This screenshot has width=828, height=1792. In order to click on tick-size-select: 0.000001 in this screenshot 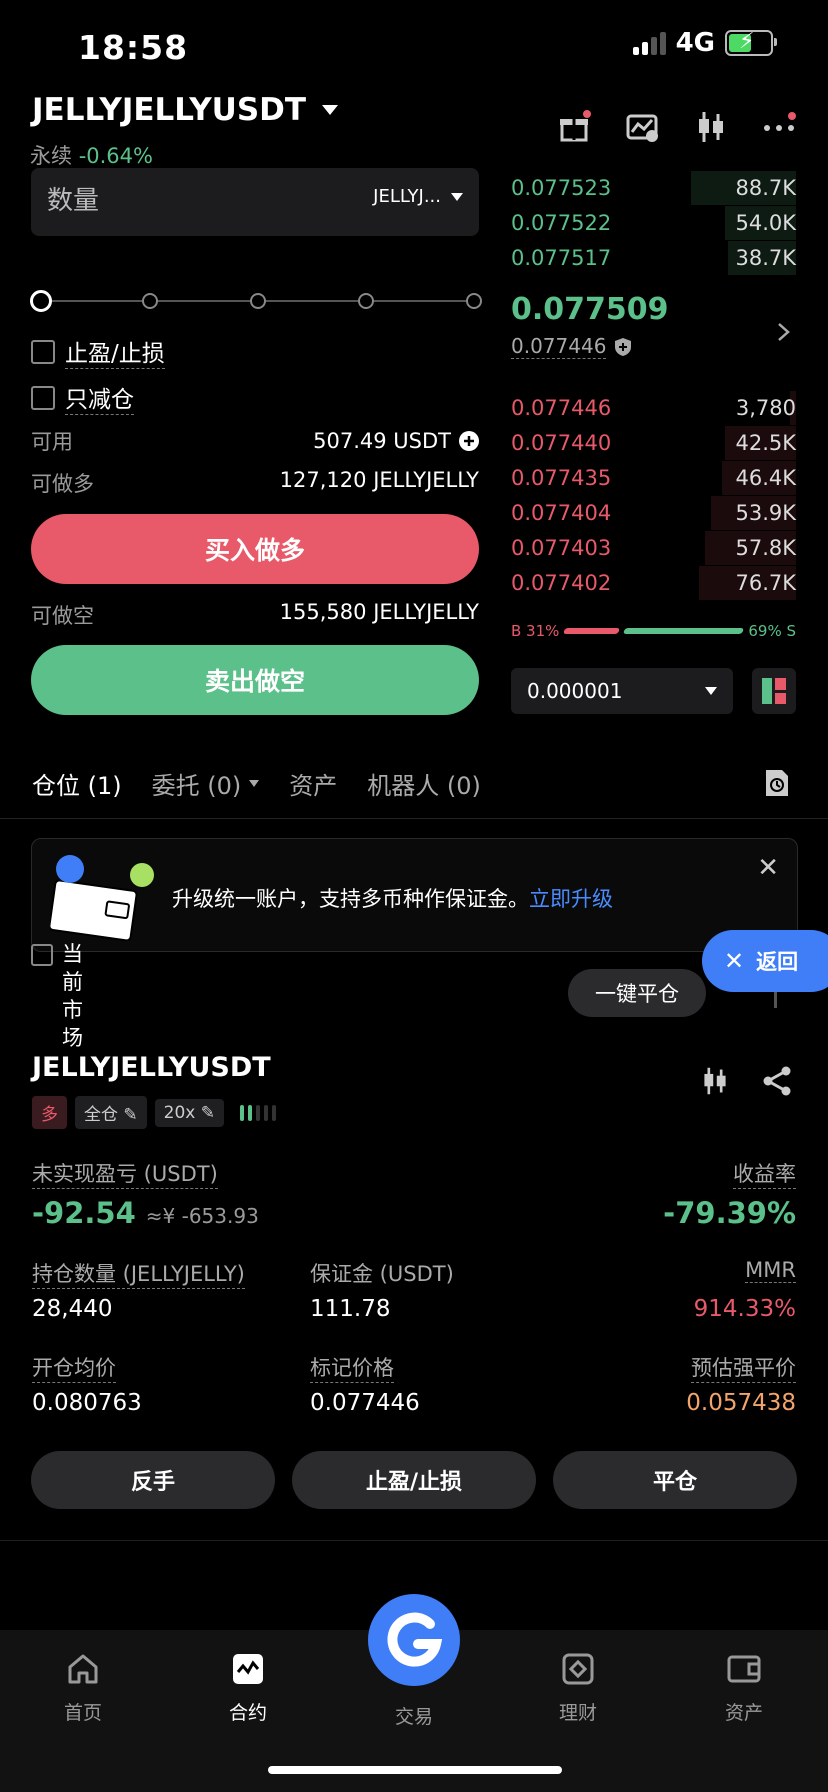, I will do `click(622, 691)`.